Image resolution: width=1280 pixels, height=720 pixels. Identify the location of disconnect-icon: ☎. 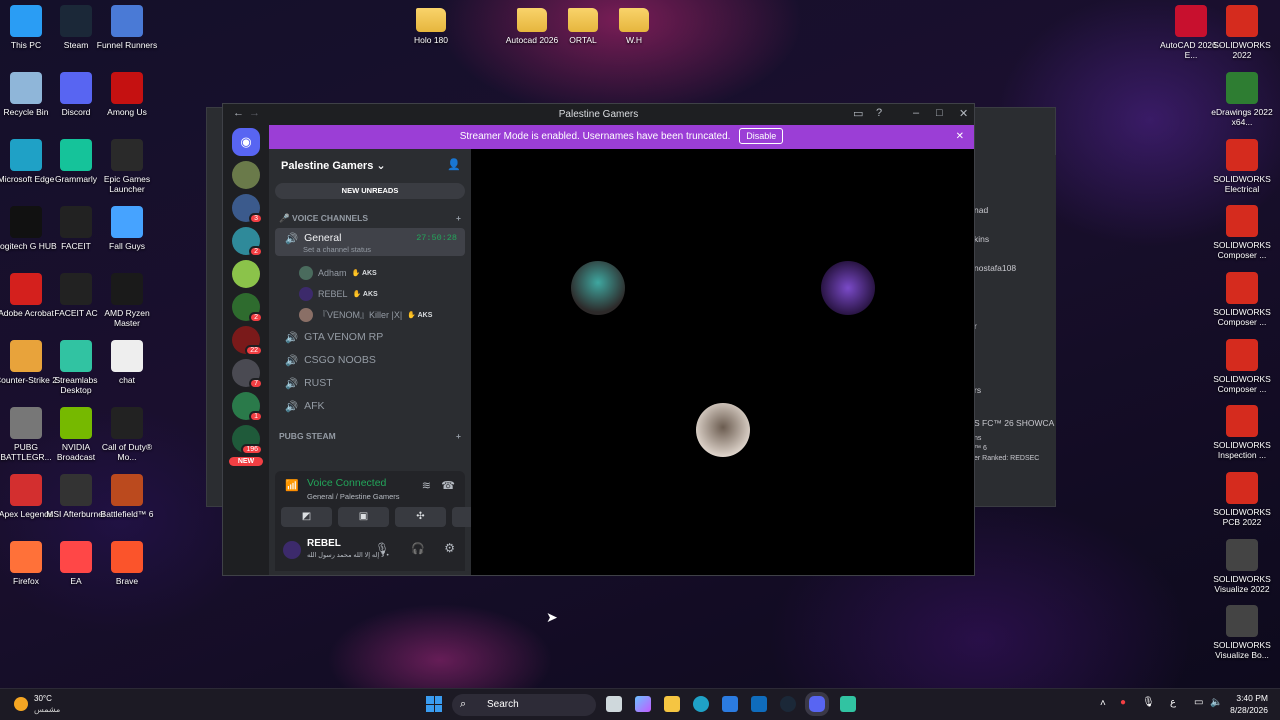
(448, 485).